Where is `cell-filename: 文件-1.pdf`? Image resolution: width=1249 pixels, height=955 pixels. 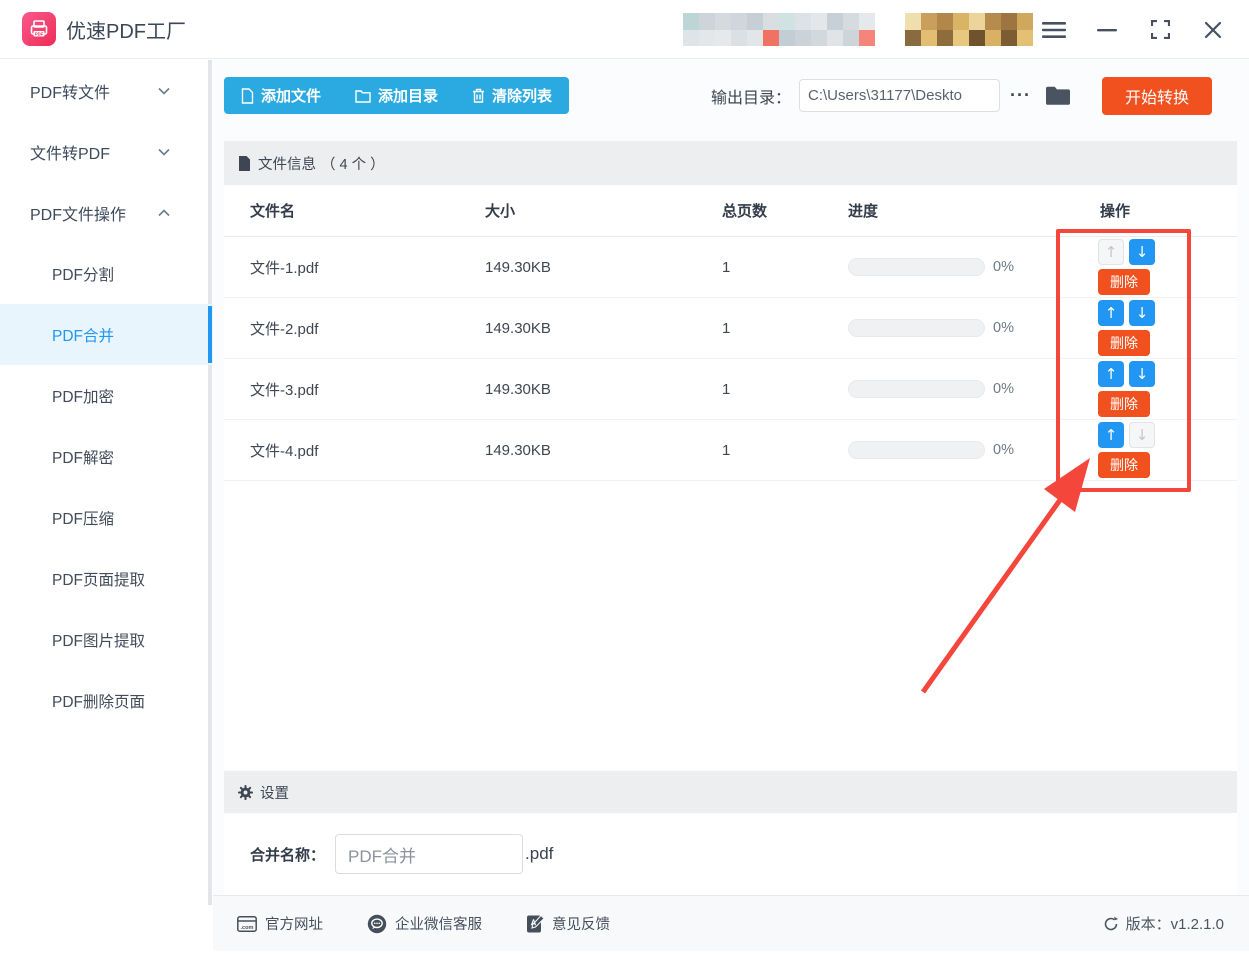 cell-filename: 文件-1.pdf is located at coordinates (284, 268).